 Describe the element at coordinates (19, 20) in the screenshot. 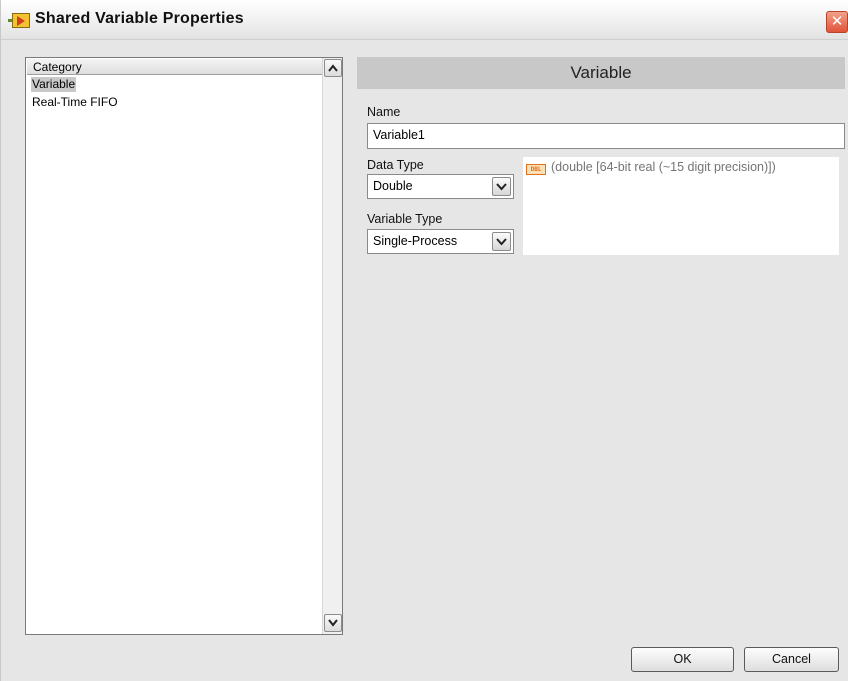

I see `labview-app-icon` at that location.